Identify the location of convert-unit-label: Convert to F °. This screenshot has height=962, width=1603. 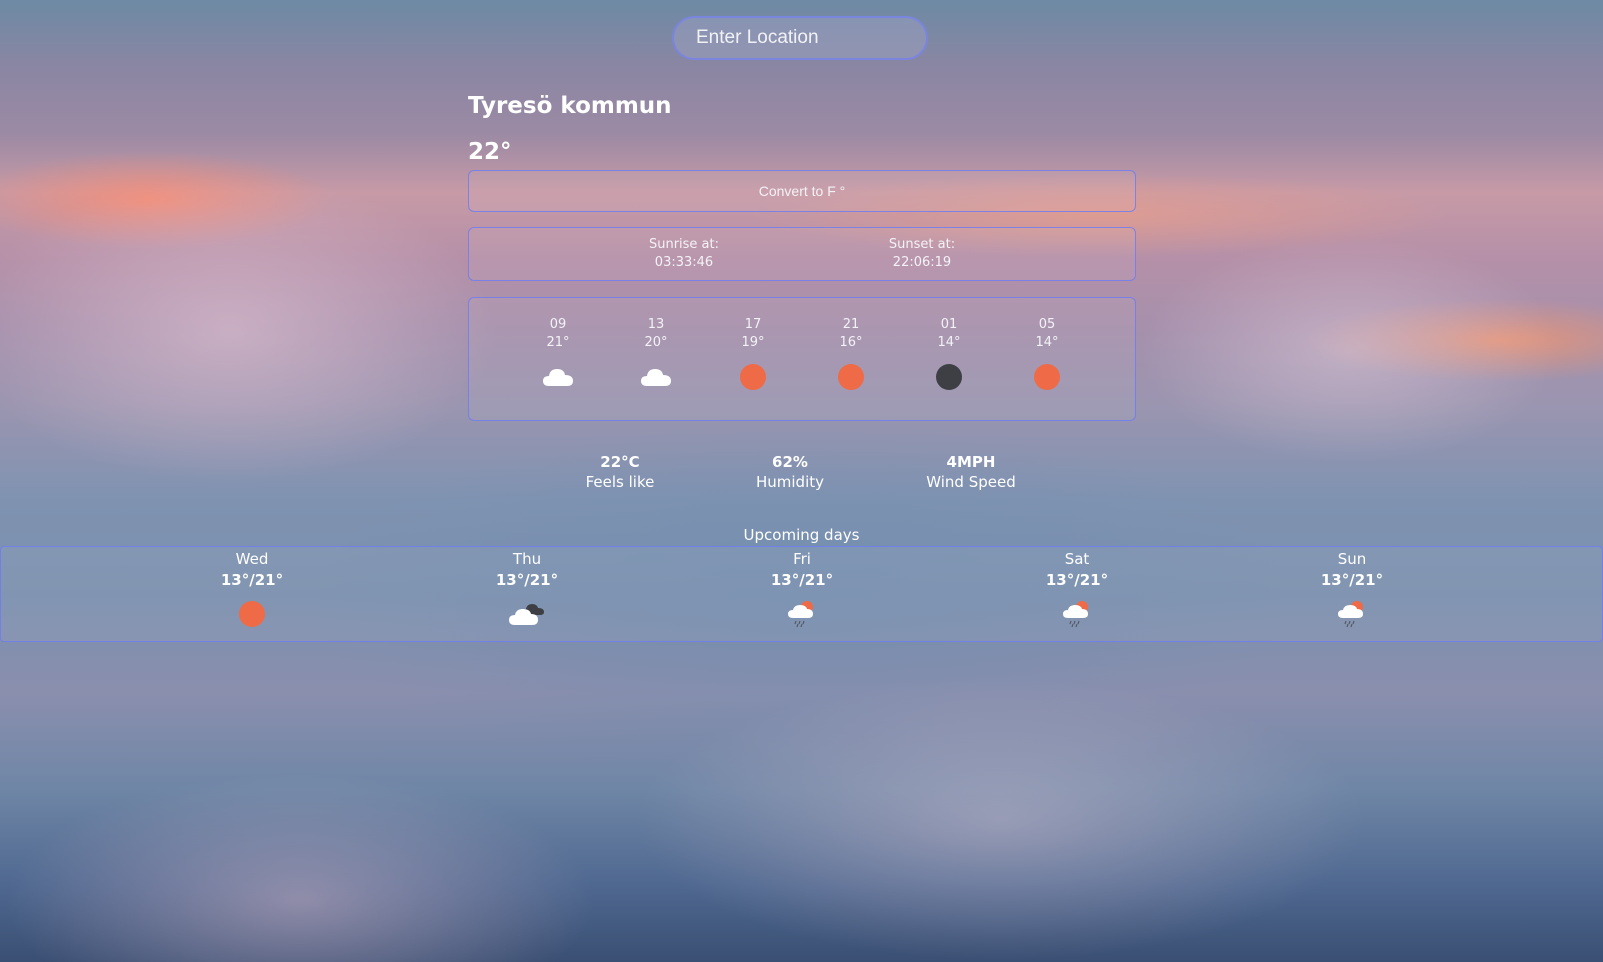
(802, 191).